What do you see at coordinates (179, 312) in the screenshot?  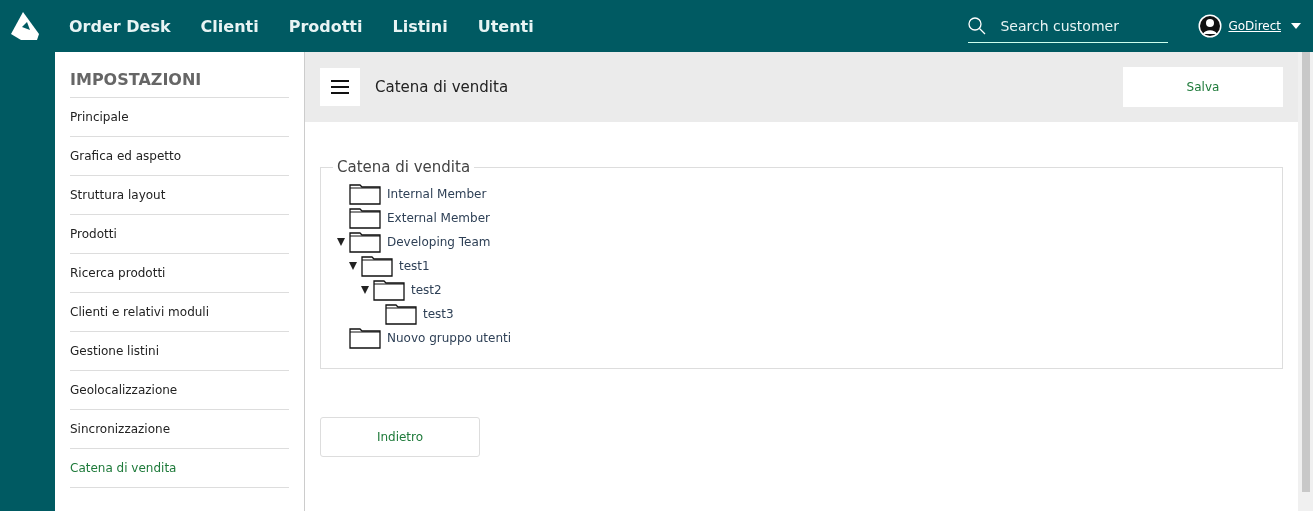 I see `sidebar-item: Clienti e relativi moduli` at bounding box center [179, 312].